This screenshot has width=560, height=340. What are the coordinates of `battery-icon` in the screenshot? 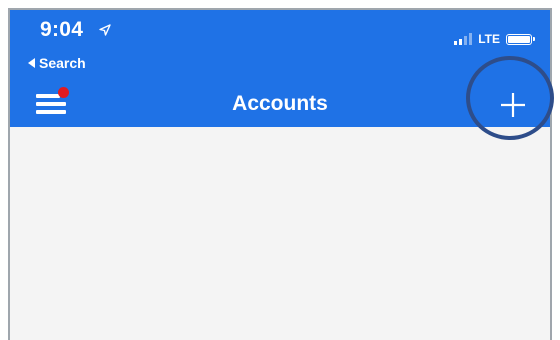 It's located at (520, 39).